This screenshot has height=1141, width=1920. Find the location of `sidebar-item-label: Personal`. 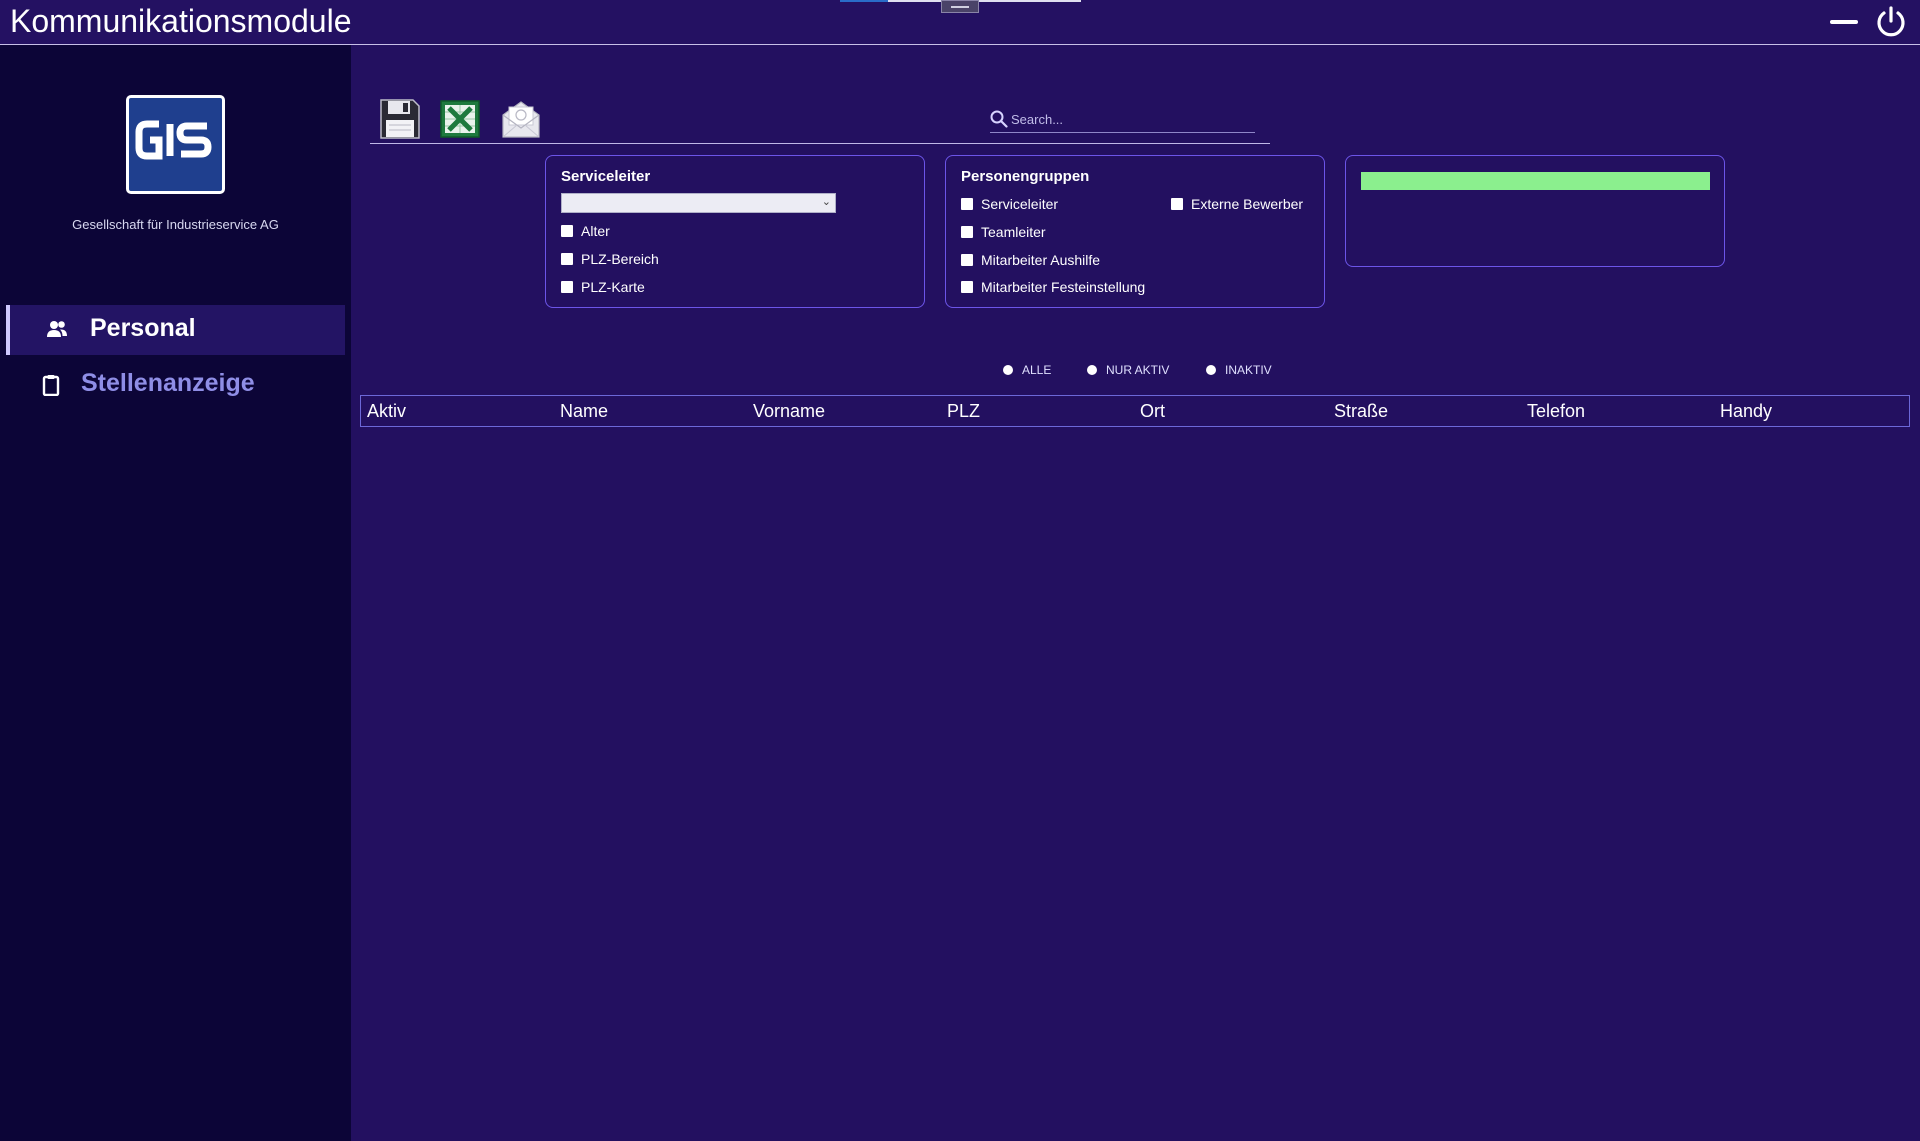

sidebar-item-label: Personal is located at coordinates (143, 328).